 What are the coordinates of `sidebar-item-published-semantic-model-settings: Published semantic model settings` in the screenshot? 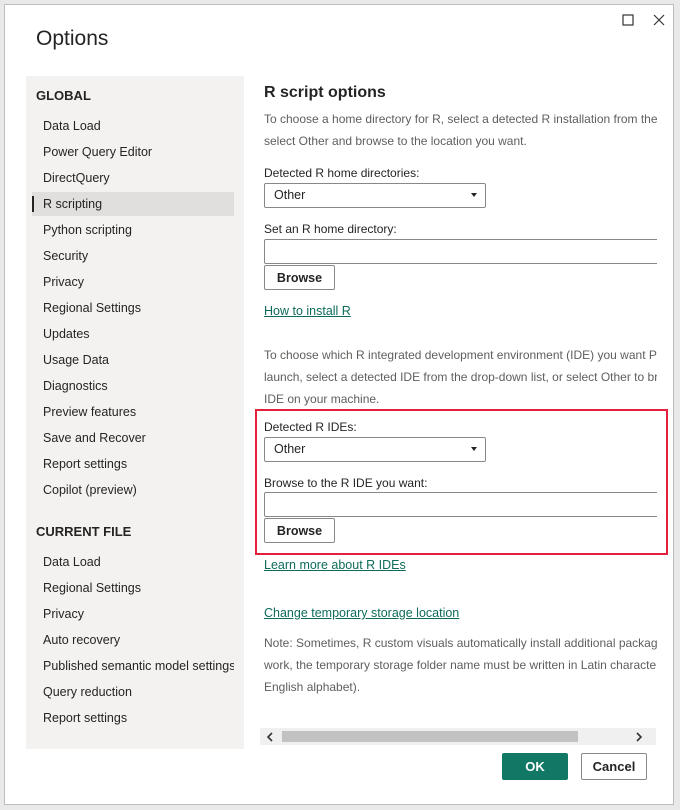 It's located at (133, 666).